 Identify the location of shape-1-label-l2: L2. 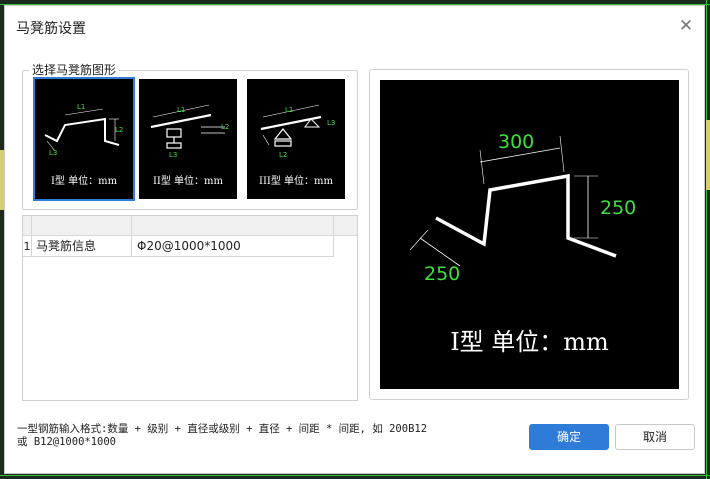
(119, 130).